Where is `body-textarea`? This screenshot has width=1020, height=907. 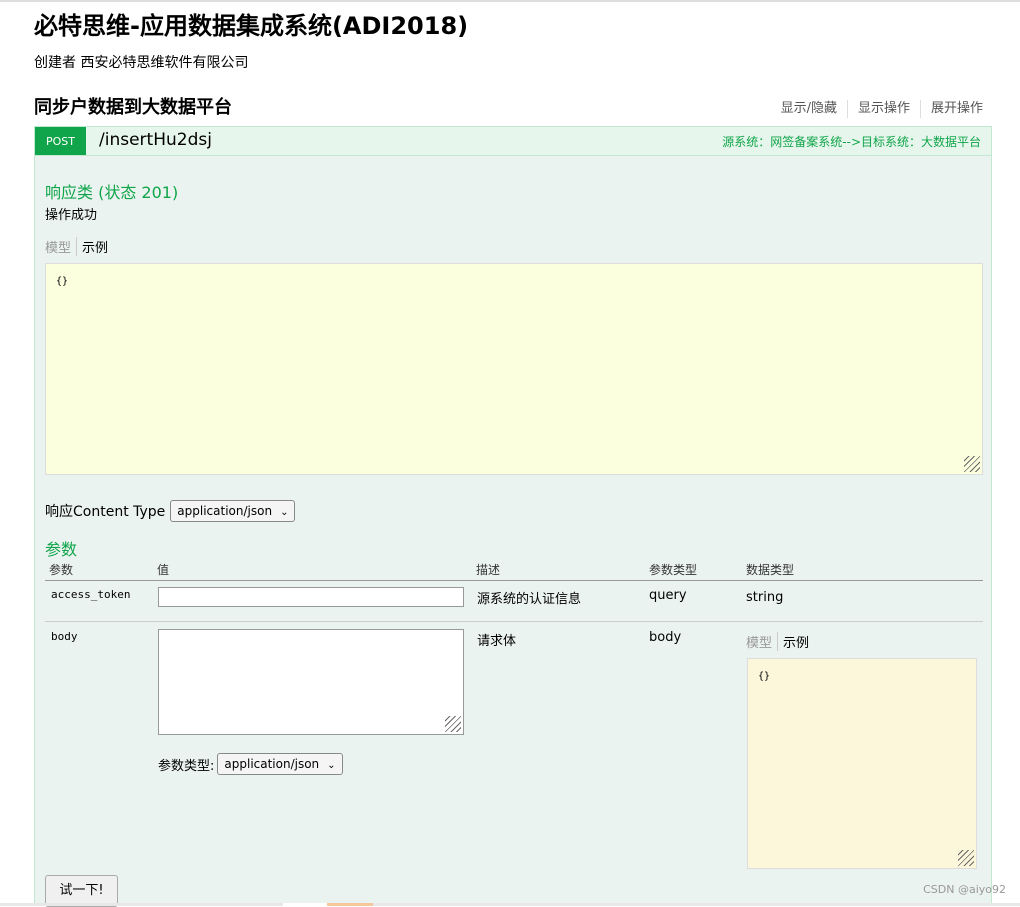 body-textarea is located at coordinates (311, 682).